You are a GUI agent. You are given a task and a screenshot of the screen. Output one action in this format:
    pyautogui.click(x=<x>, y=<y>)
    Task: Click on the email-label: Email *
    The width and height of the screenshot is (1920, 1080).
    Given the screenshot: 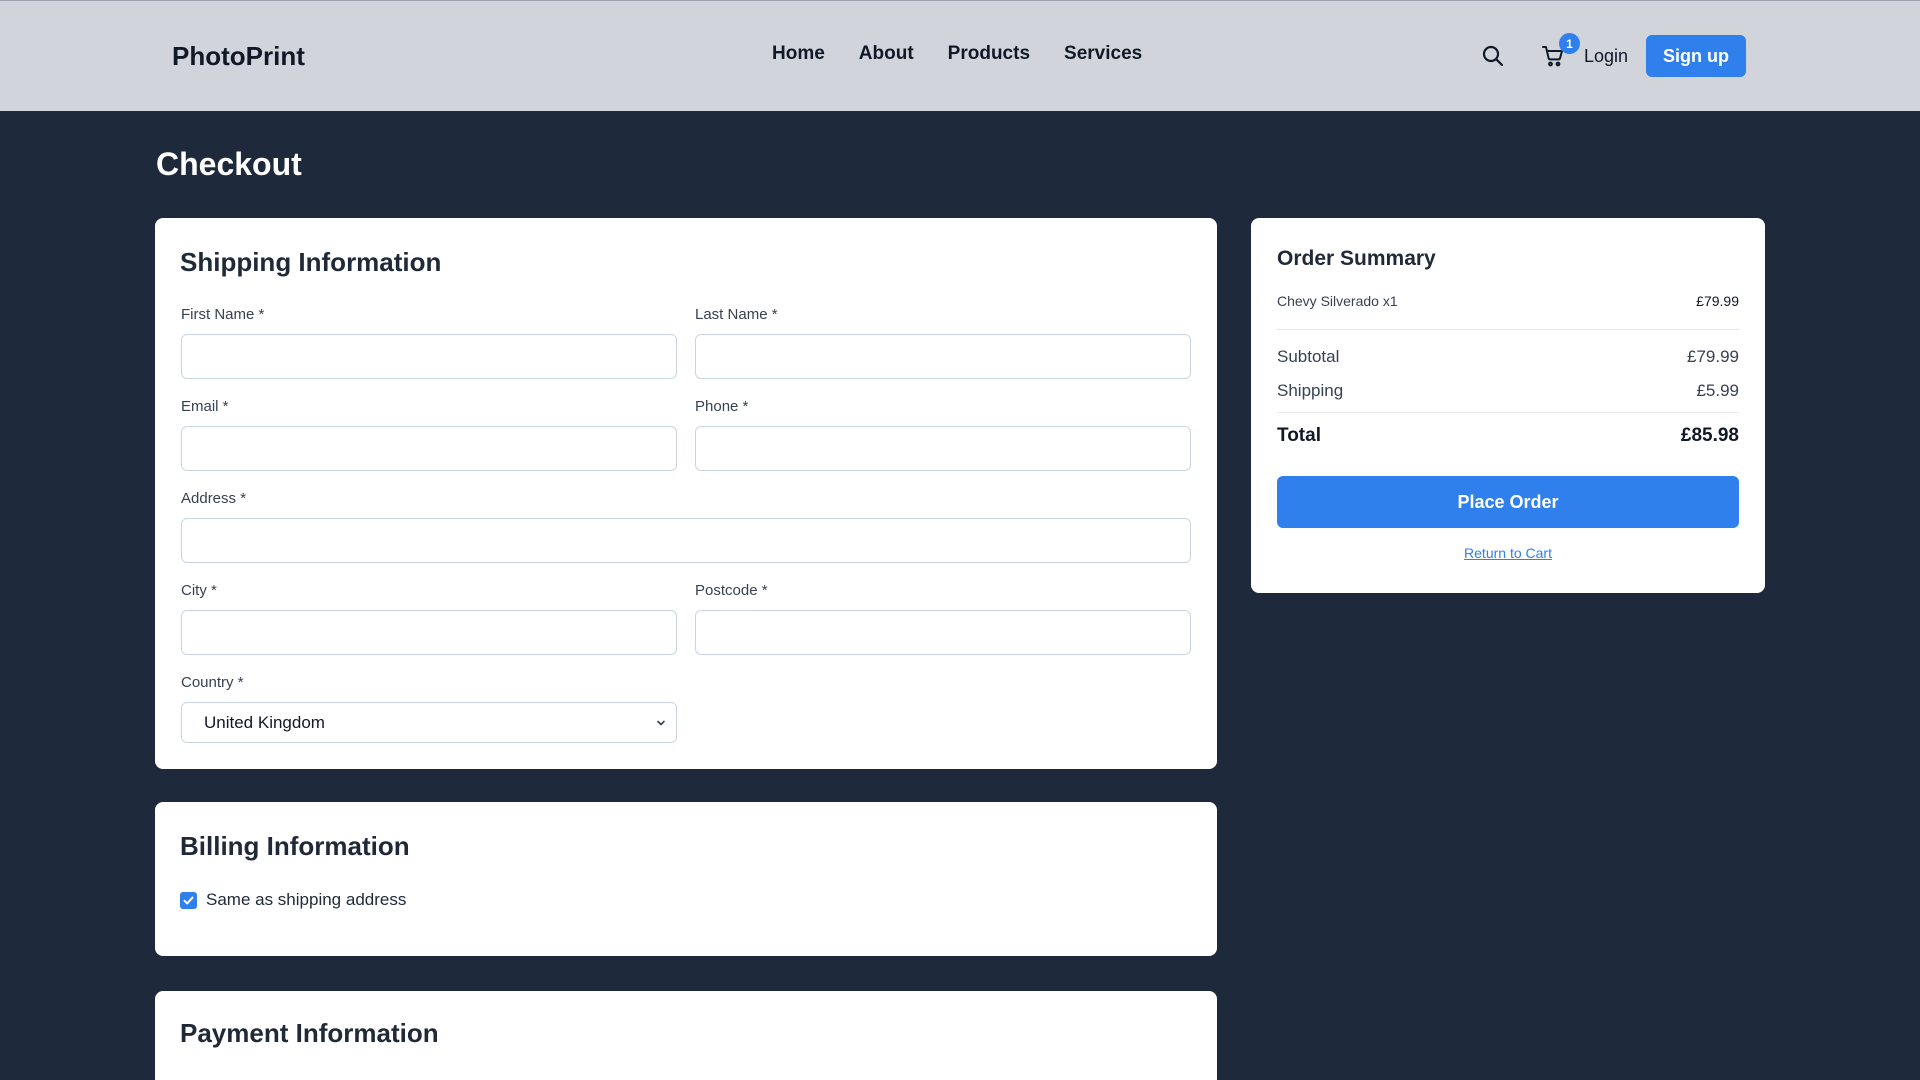 What is the action you would take?
    pyautogui.click(x=205, y=406)
    